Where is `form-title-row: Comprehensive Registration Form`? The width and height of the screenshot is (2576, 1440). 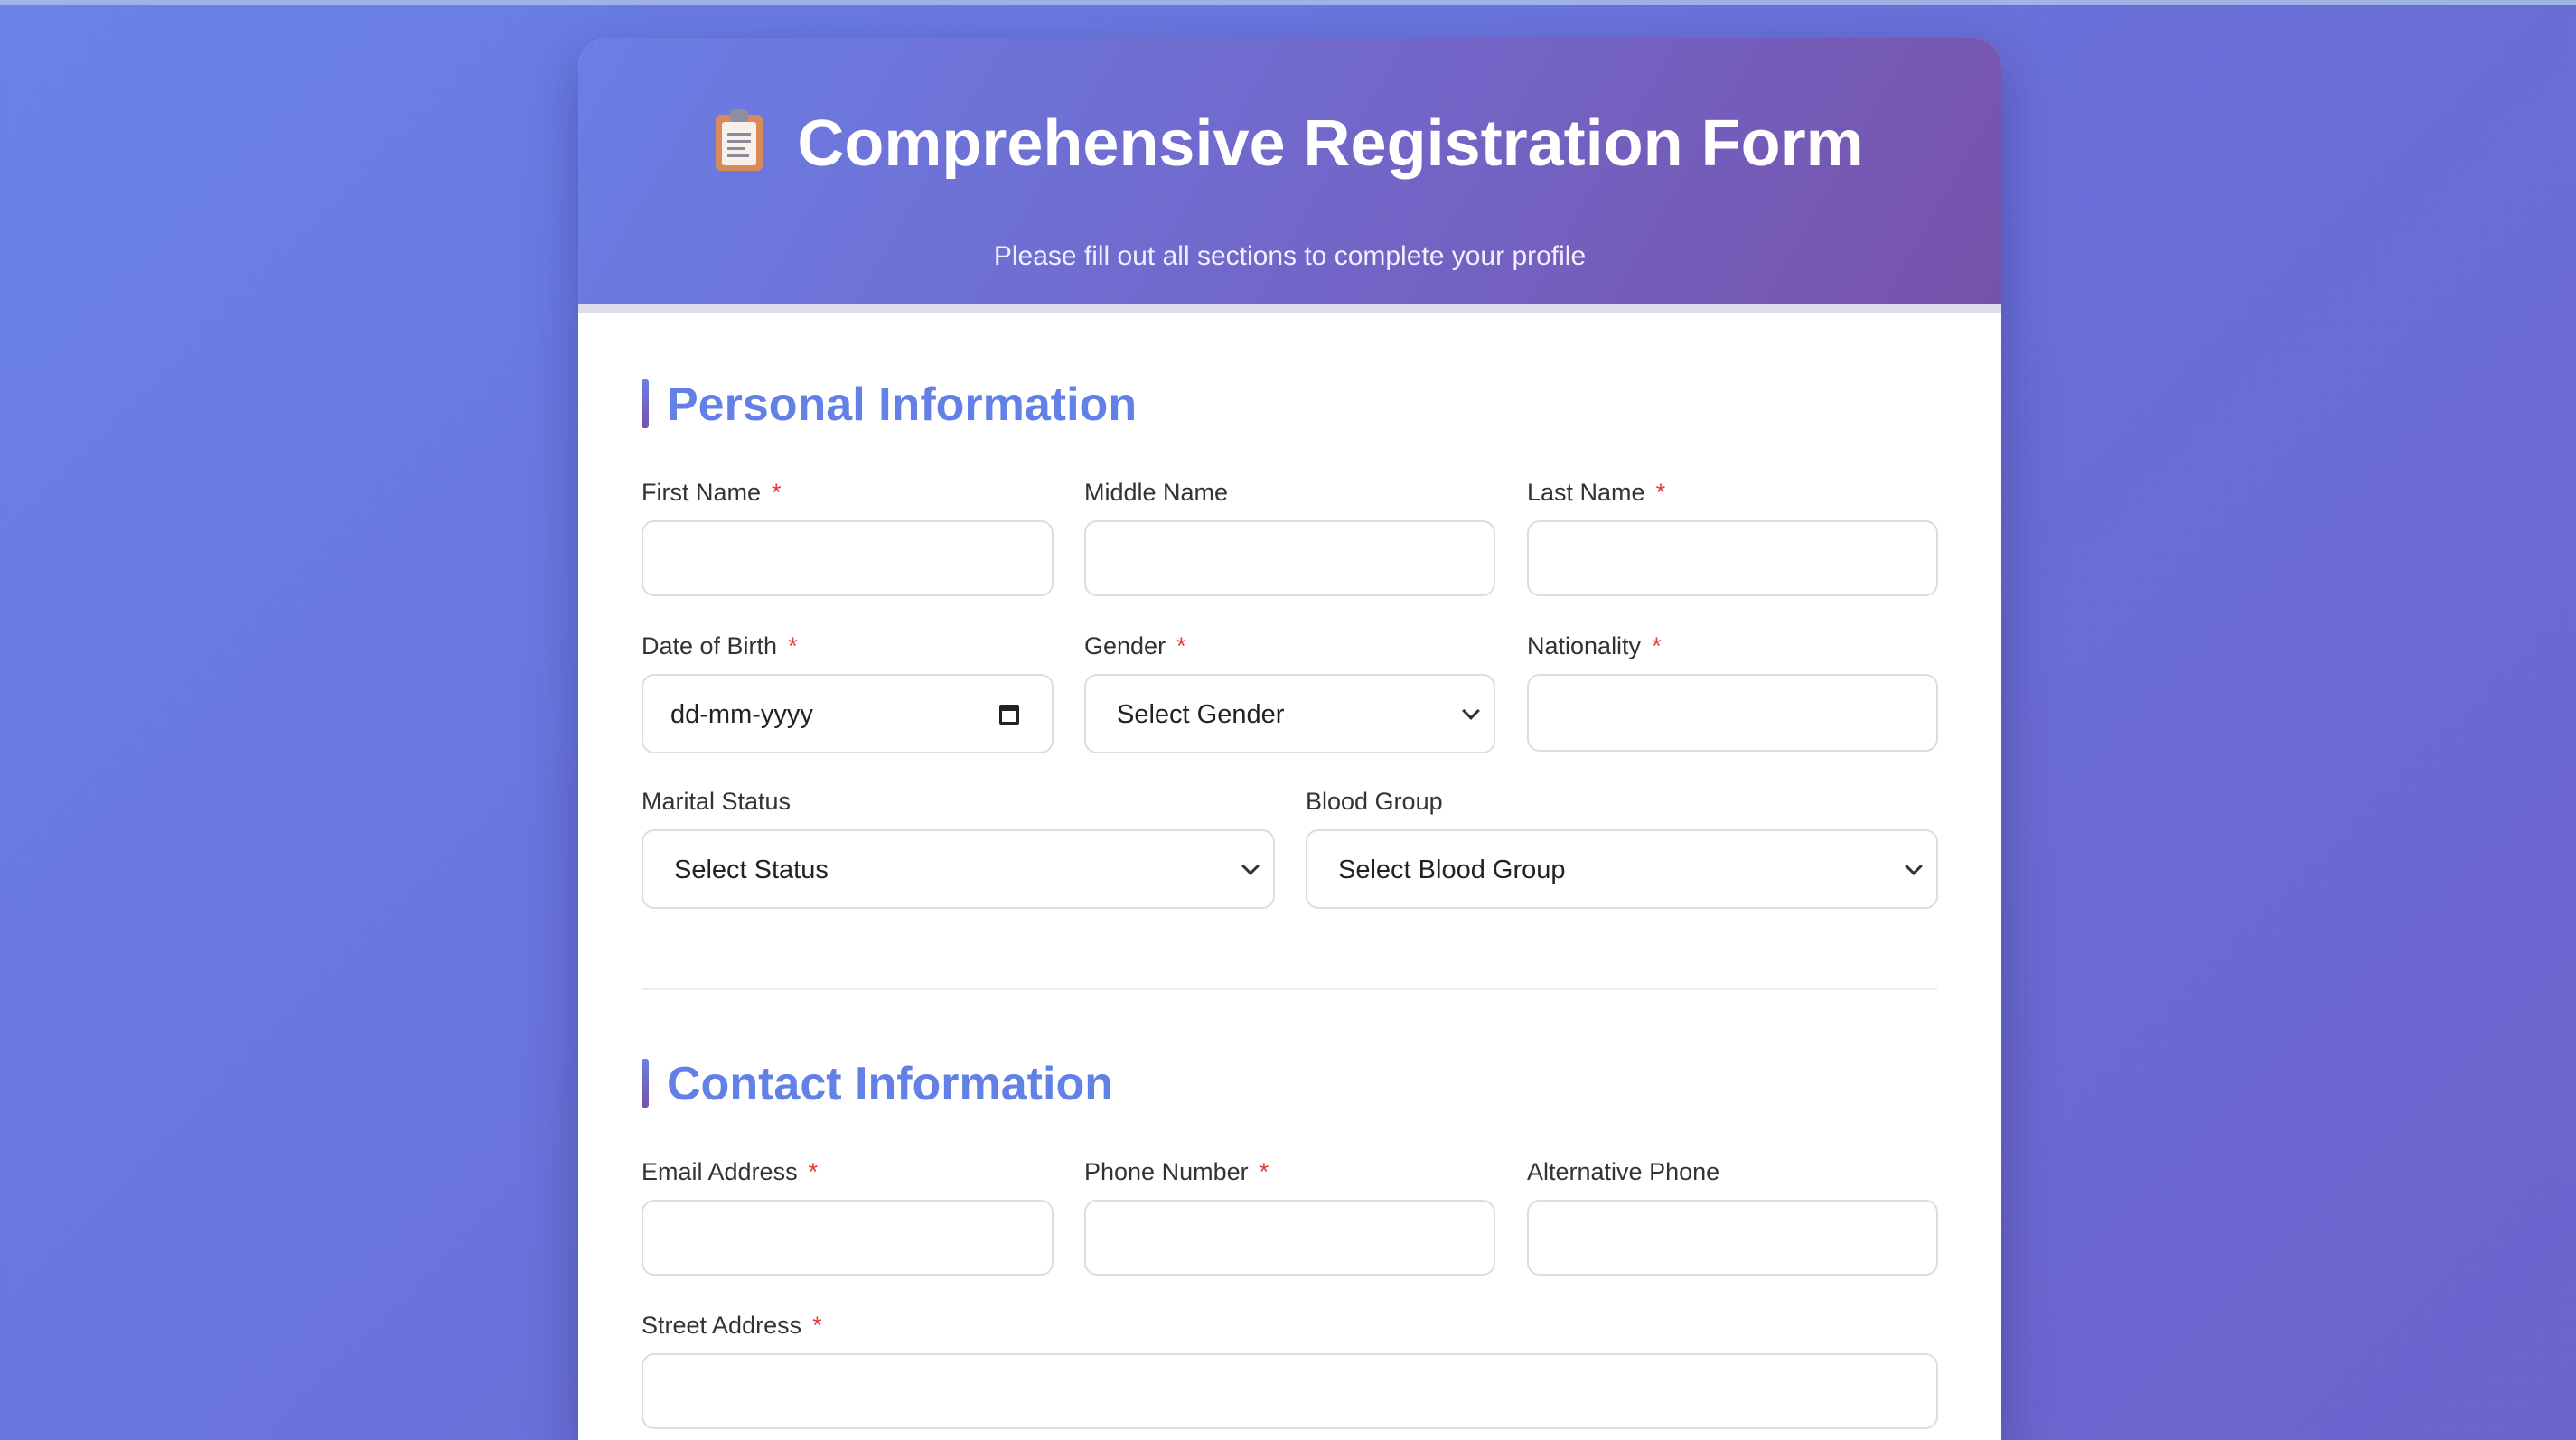
form-title-row: Comprehensive Registration Form is located at coordinates (1289, 144).